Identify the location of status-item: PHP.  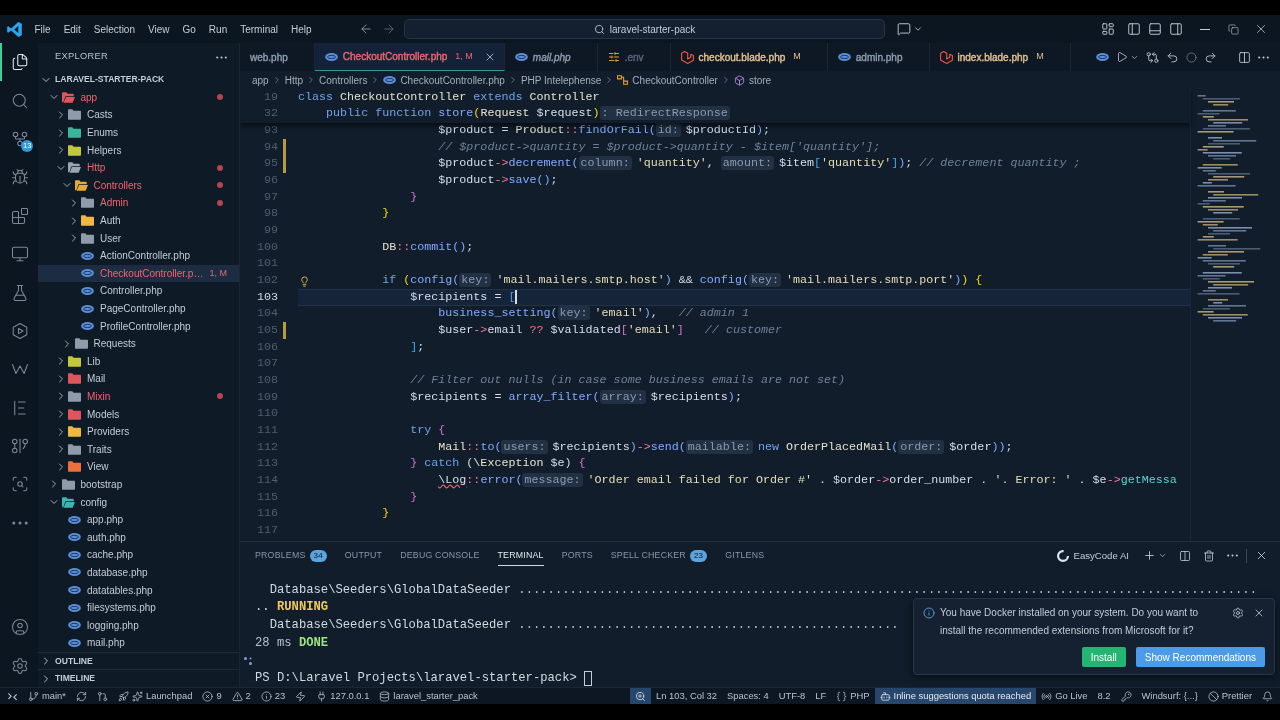
(853, 696).